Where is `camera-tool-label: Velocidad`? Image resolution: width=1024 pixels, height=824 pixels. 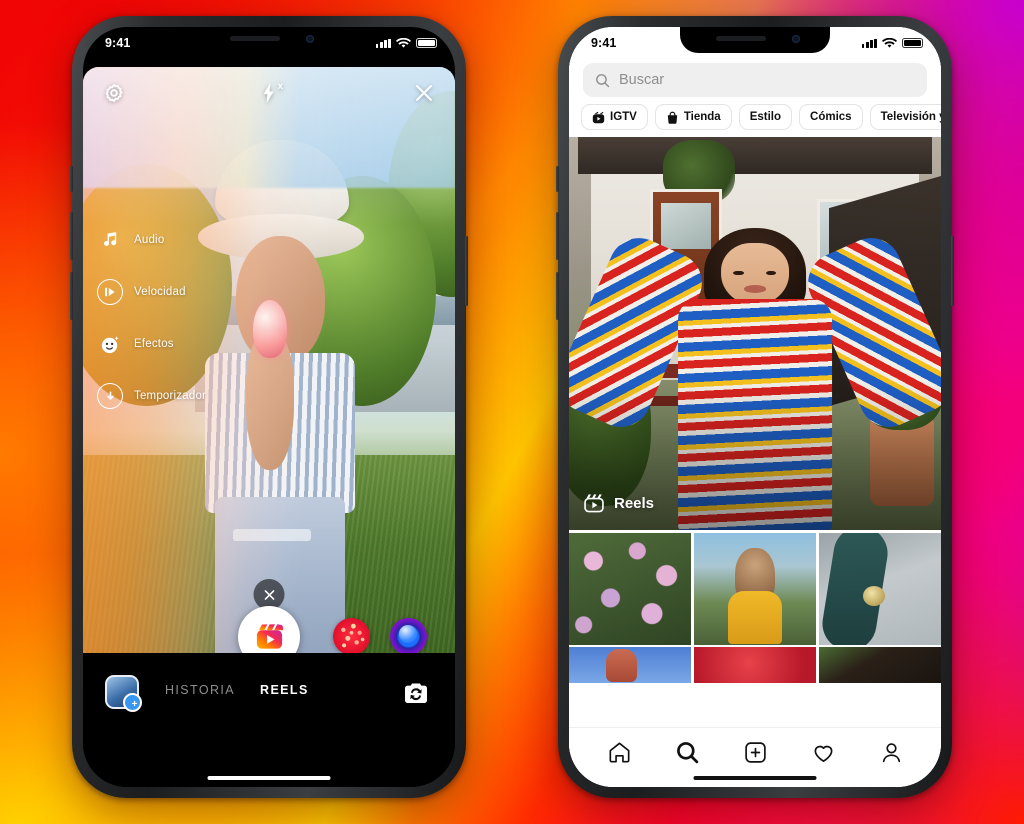 camera-tool-label: Velocidad is located at coordinates (160, 292).